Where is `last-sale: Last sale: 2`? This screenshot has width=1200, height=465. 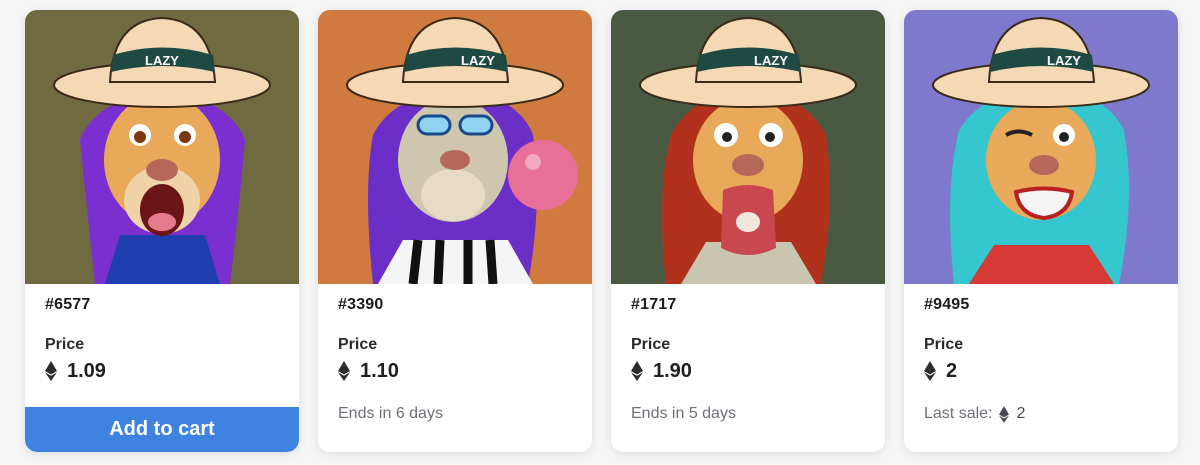
last-sale: Last sale: 2 is located at coordinates (974, 414).